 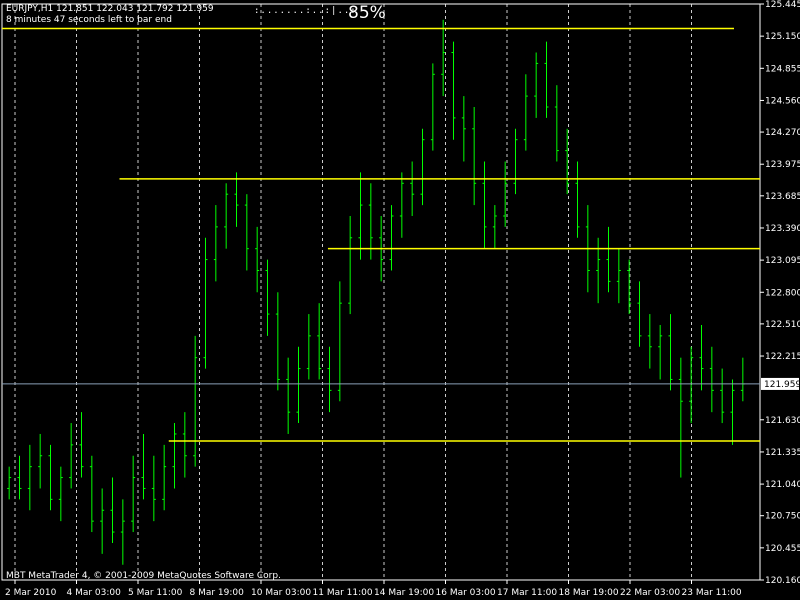 I want to click on x-tick-label: 16 Mar 03:00, so click(x=466, y=593).